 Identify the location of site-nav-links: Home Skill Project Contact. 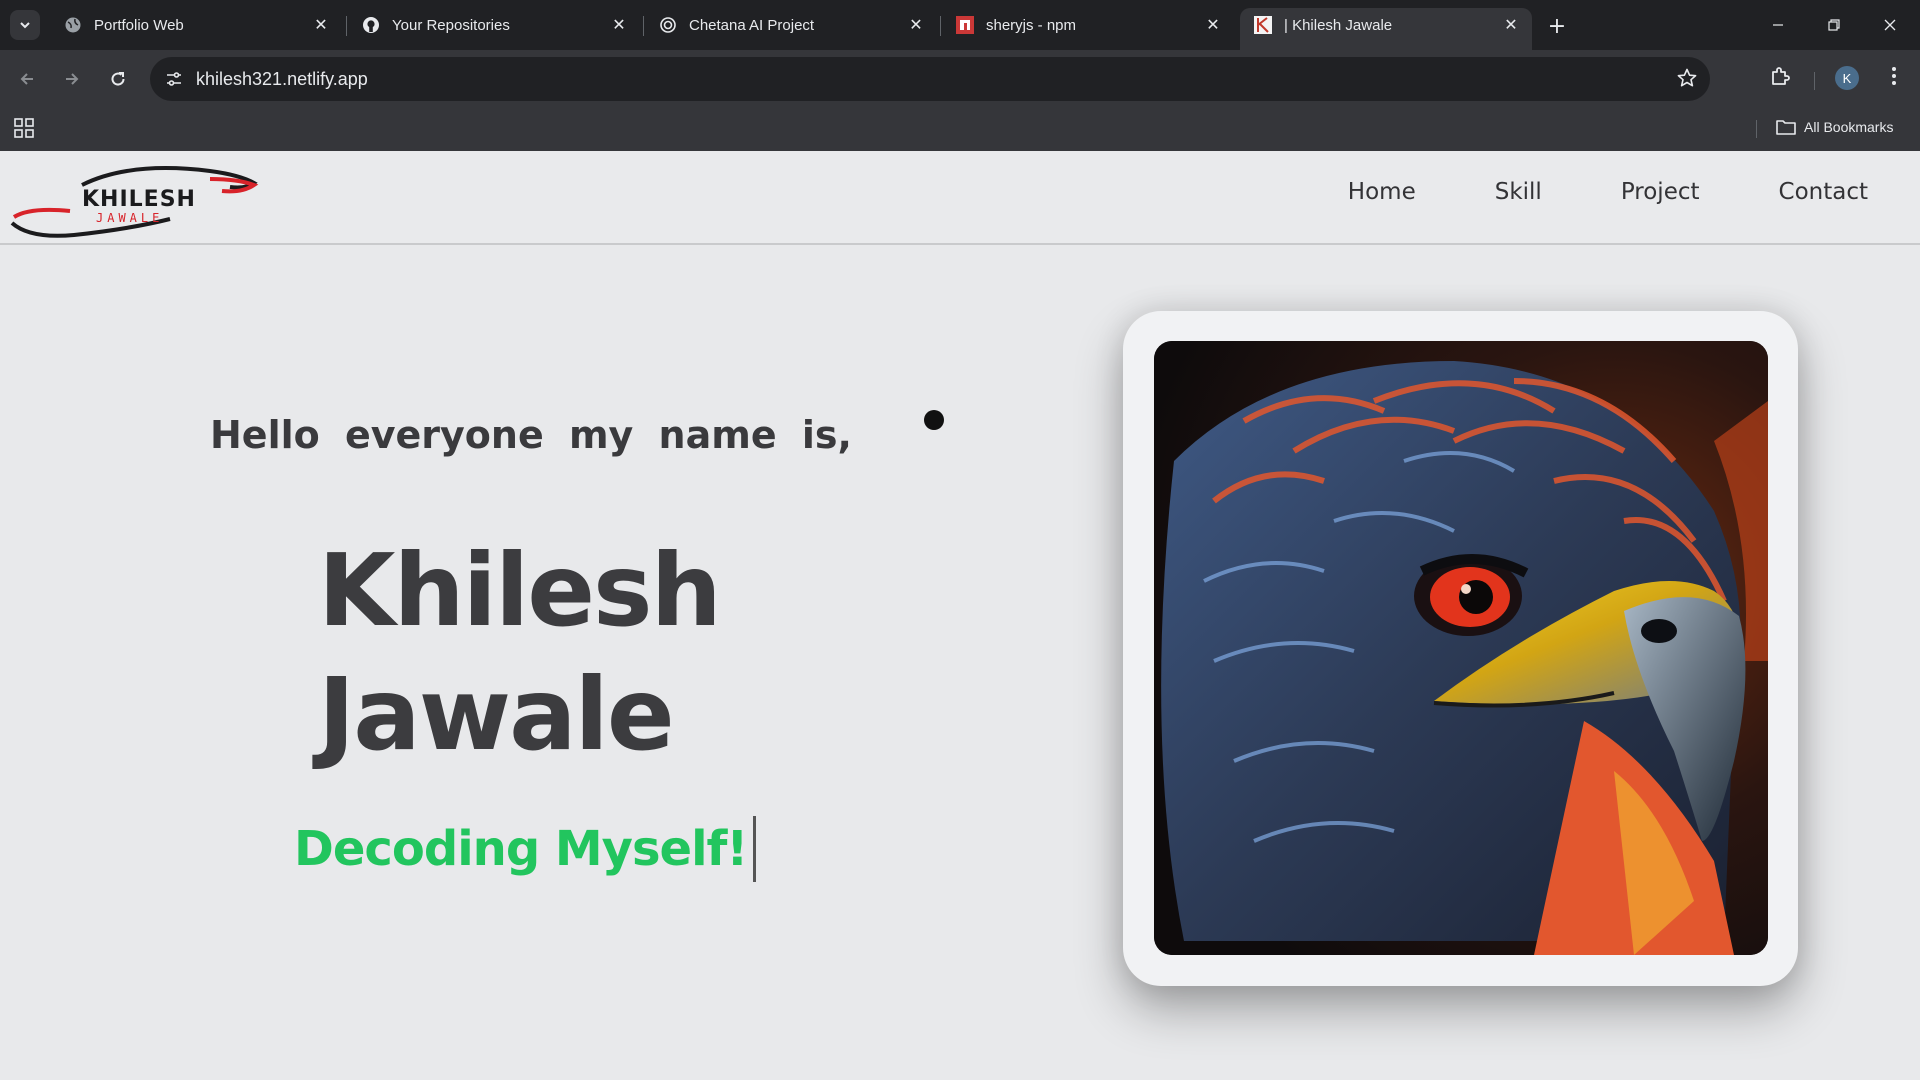
(1568, 192).